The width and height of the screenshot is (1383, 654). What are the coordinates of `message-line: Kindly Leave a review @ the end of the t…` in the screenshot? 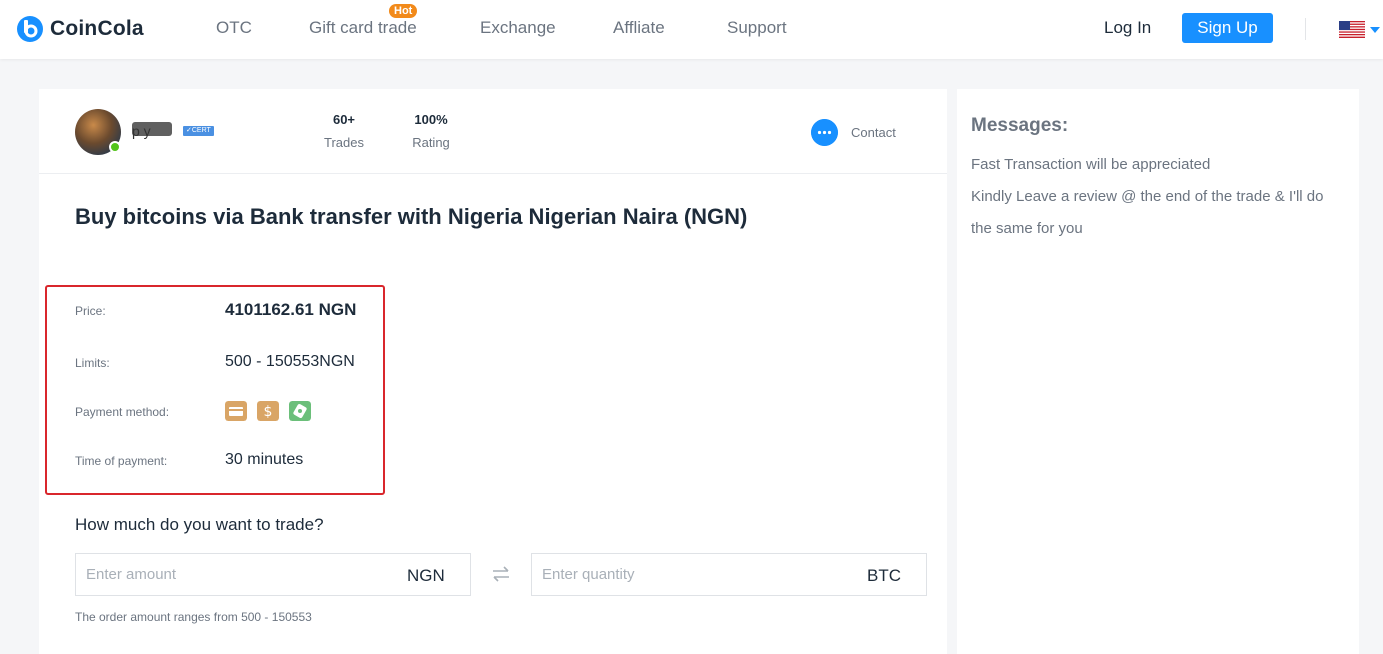 It's located at (1147, 212).